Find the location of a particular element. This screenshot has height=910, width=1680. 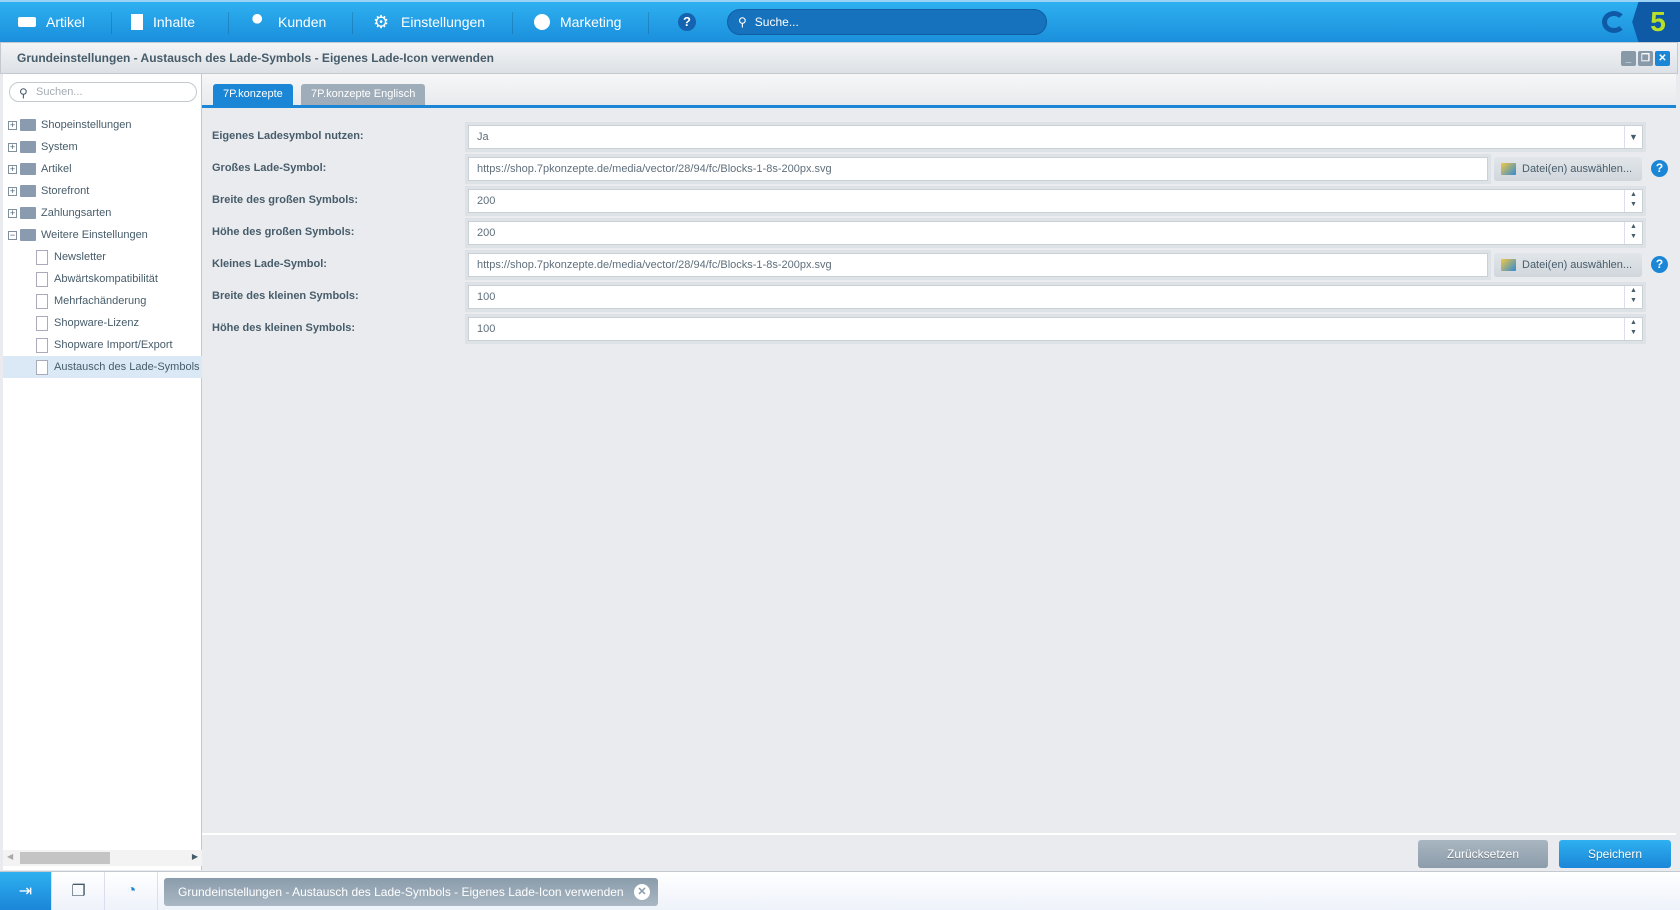

nav-artikel: Artikel is located at coordinates (51, 22).